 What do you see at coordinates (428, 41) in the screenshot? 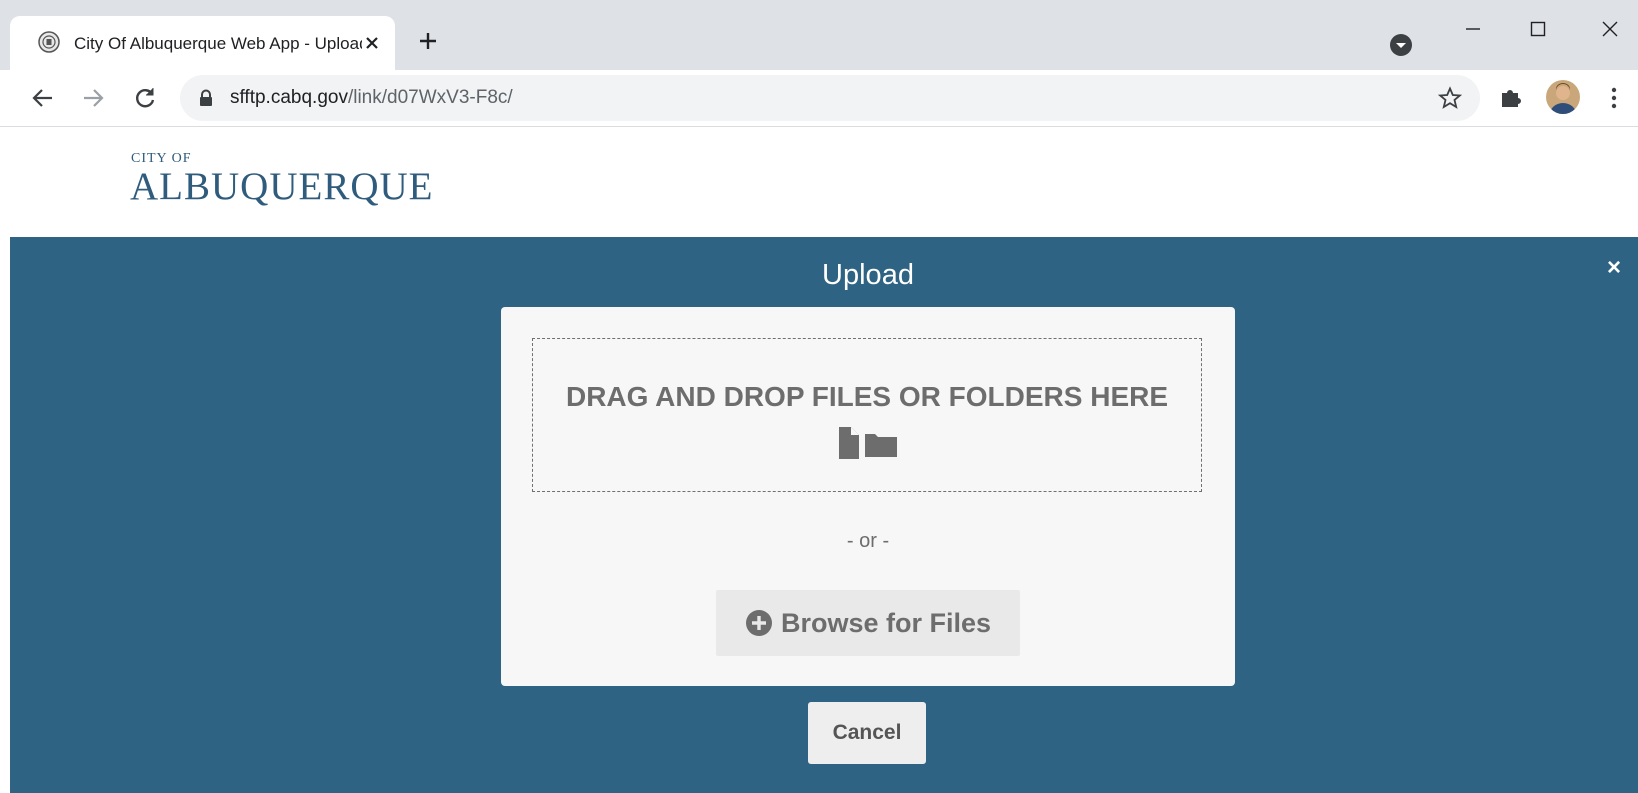
I see `new-tab-plus-icon` at bounding box center [428, 41].